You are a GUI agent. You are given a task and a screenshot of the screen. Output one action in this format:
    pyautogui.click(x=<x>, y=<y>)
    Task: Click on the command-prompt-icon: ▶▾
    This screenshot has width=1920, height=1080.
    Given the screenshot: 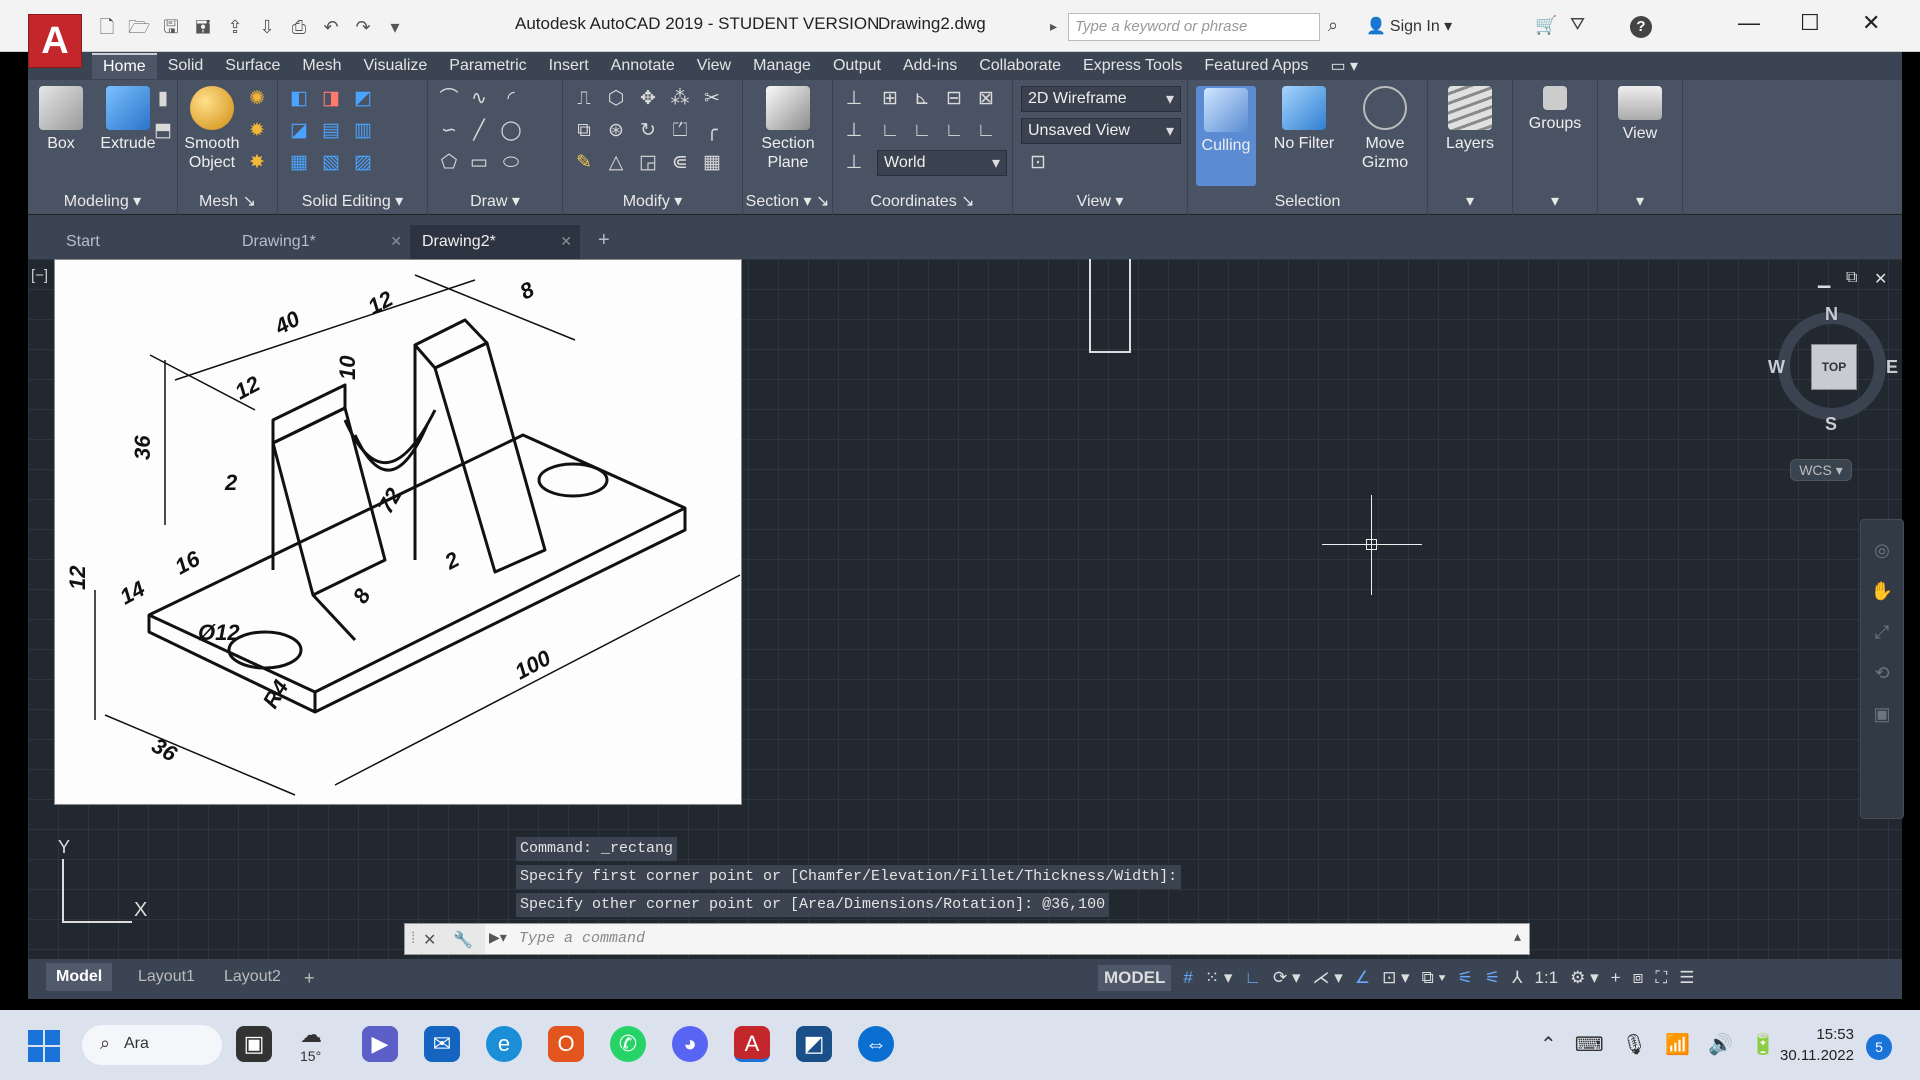 What is the action you would take?
    pyautogui.click(x=498, y=937)
    